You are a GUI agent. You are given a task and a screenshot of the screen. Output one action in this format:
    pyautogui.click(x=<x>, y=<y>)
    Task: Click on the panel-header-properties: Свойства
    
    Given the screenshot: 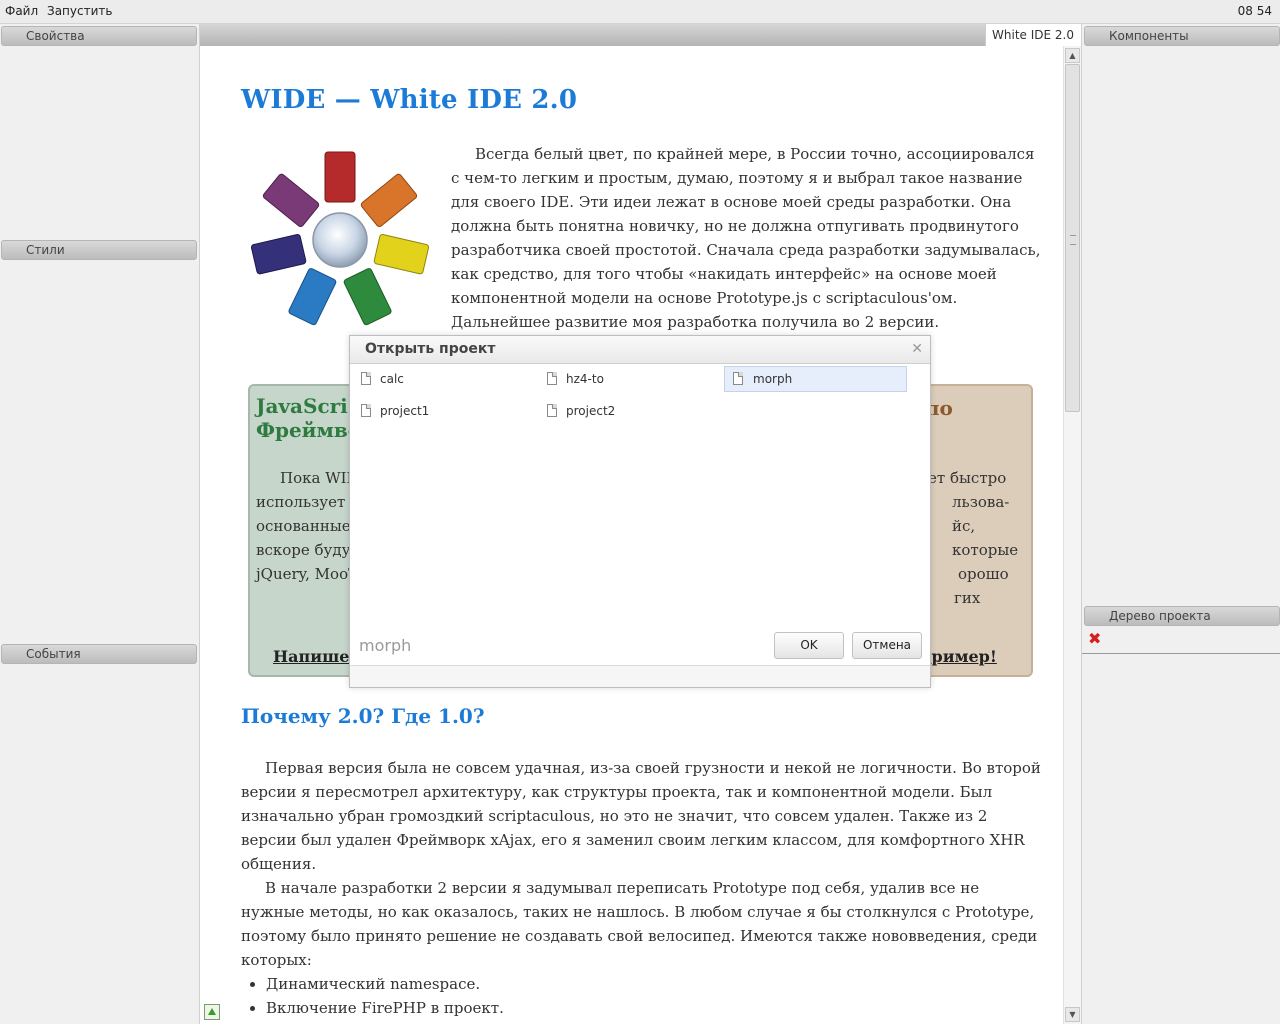 What is the action you would take?
    pyautogui.click(x=99, y=36)
    